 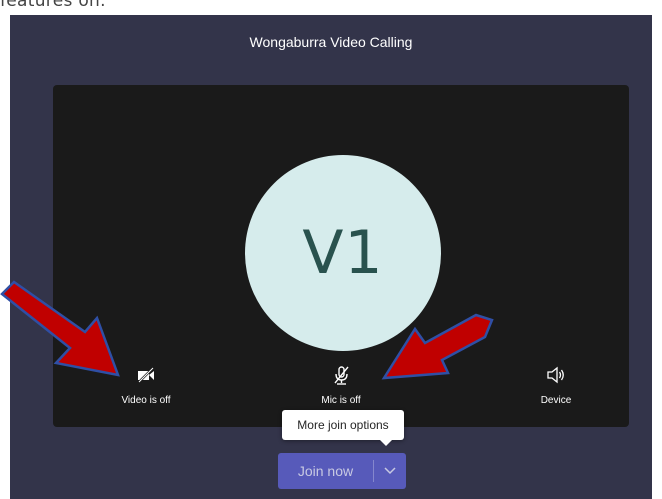 I want to click on more-join-options-tooltip: More join options, so click(x=343, y=428).